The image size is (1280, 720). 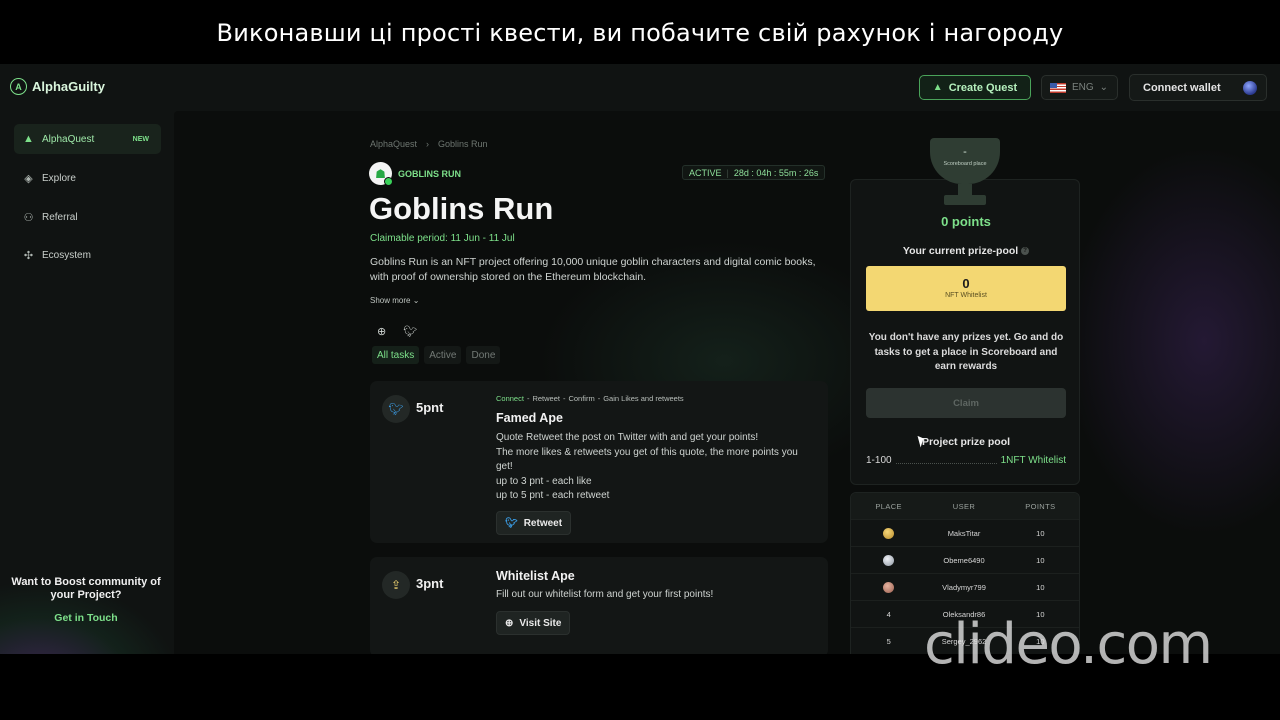 I want to click on place-cell: 5, so click(x=888, y=641).